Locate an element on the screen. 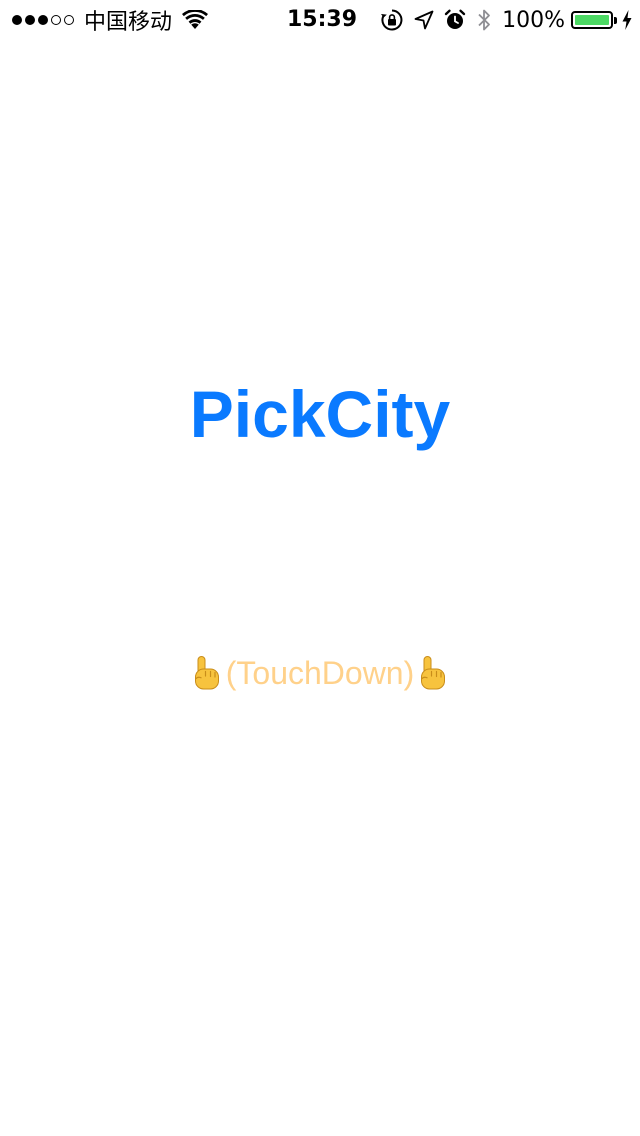  battery-body is located at coordinates (592, 20).